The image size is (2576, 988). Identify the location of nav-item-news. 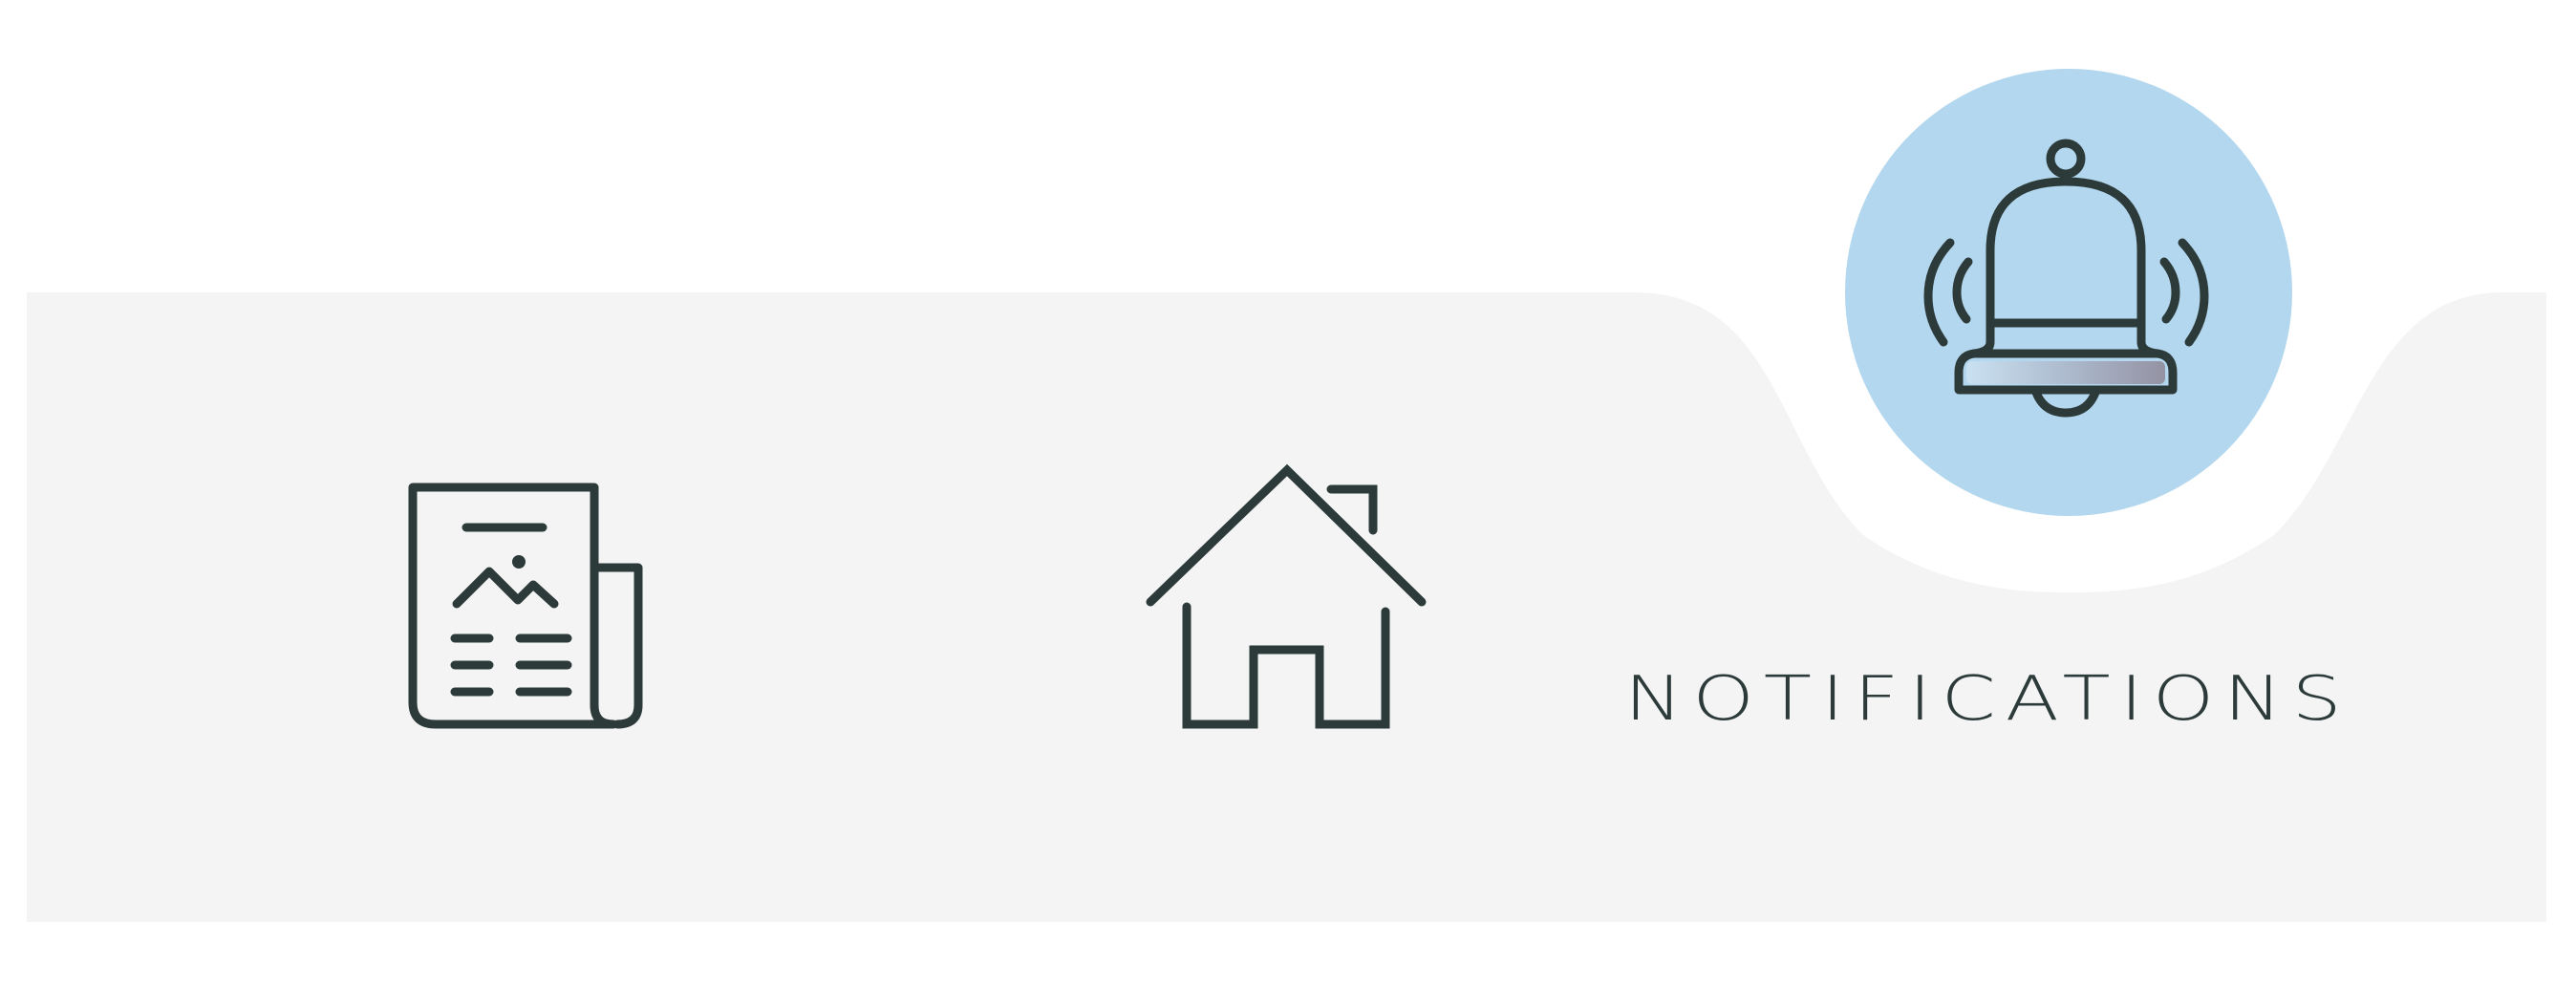
(525, 611).